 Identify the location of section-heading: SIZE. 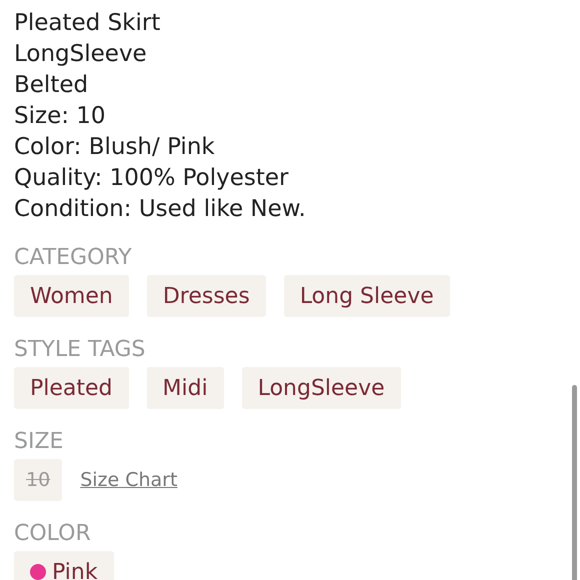
(39, 442).